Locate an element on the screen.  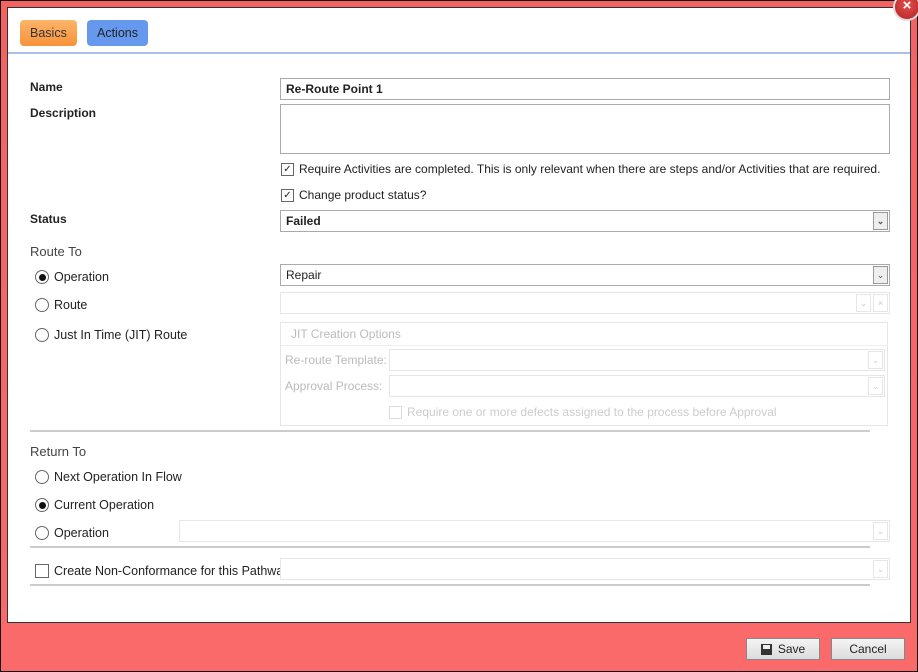
return-to-heading: Return To is located at coordinates (58, 451).